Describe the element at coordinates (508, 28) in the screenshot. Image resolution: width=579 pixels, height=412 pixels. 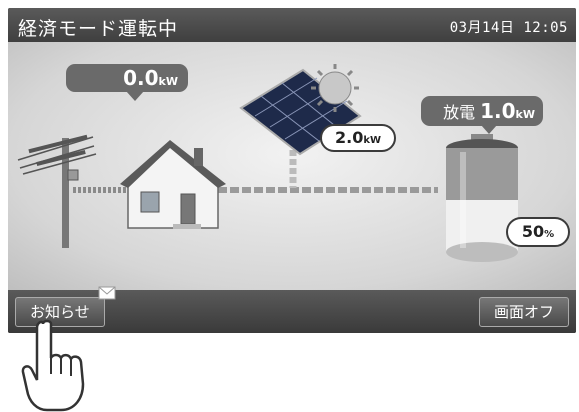
I see `date-time: 03月14日 12:05` at that location.